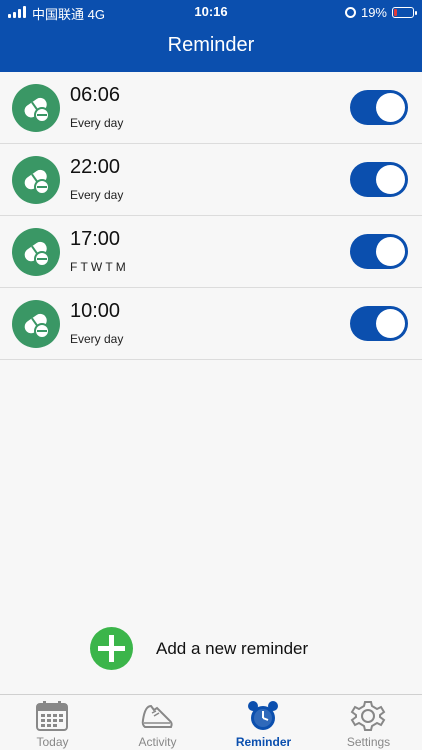 Image resolution: width=422 pixels, height=750 pixels. What do you see at coordinates (95, 167) in the screenshot?
I see `reminder-time: 22:00` at bounding box center [95, 167].